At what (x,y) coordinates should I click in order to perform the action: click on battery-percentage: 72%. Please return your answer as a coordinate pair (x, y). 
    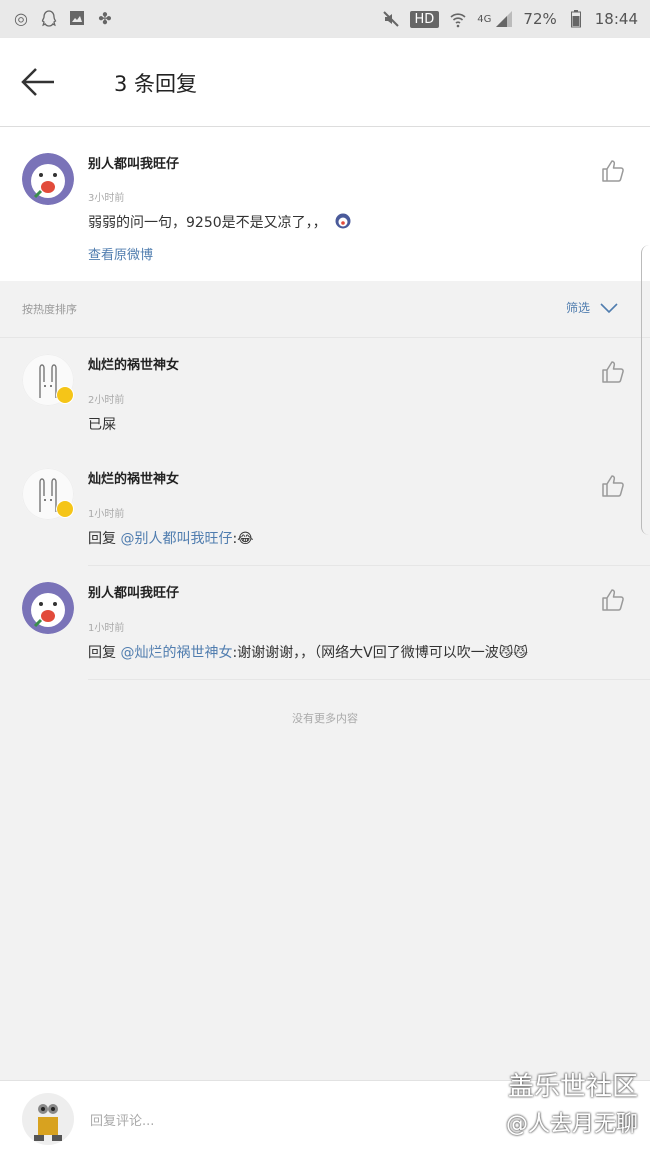
    Looking at the image, I should click on (540, 19).